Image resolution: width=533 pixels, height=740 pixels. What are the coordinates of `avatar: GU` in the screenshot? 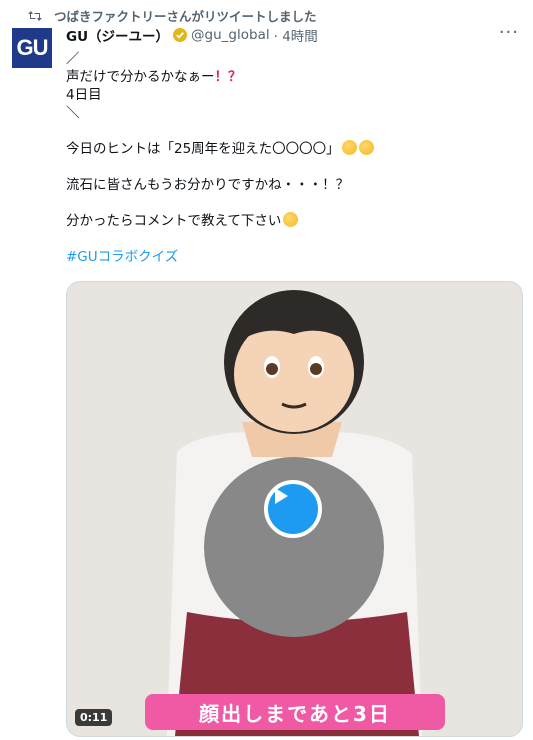 It's located at (32, 48).